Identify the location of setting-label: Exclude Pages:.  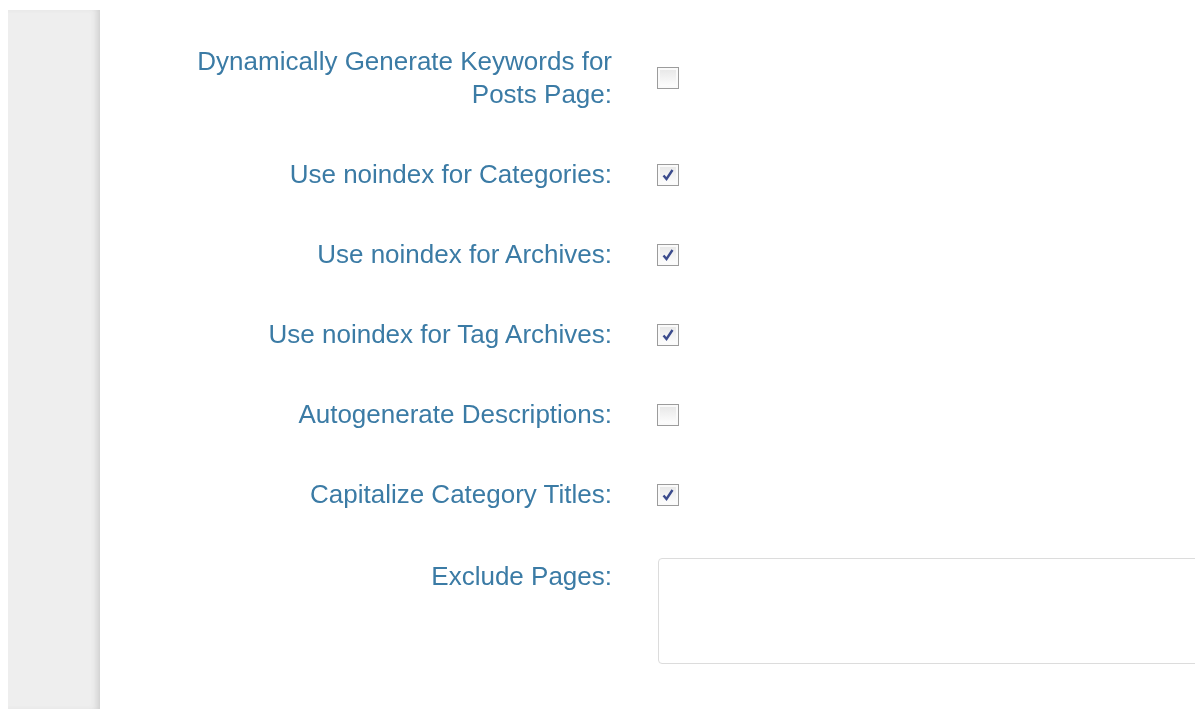
(521, 576).